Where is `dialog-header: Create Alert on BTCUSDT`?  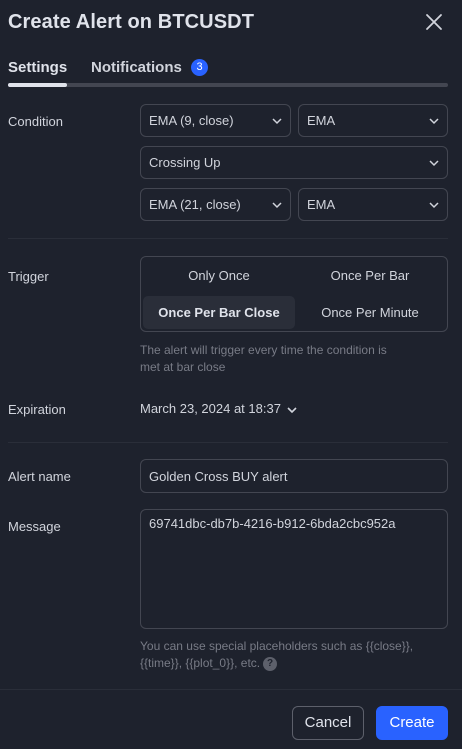 dialog-header: Create Alert on BTCUSDT is located at coordinates (231, 23).